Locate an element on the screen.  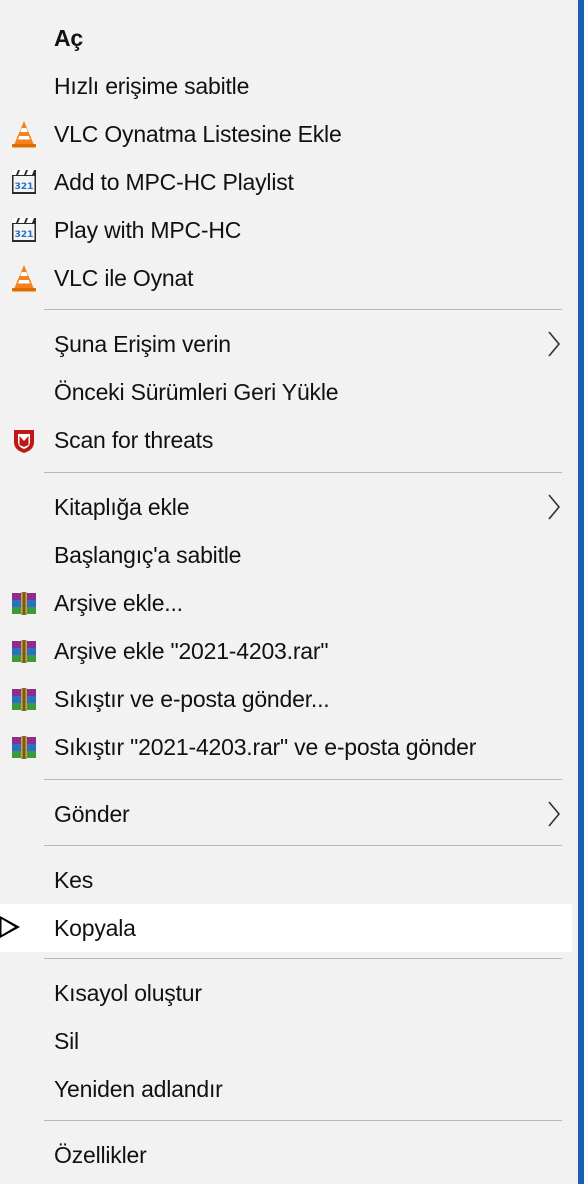
menu-item-properties: Özellikler is located at coordinates (287, 1155).